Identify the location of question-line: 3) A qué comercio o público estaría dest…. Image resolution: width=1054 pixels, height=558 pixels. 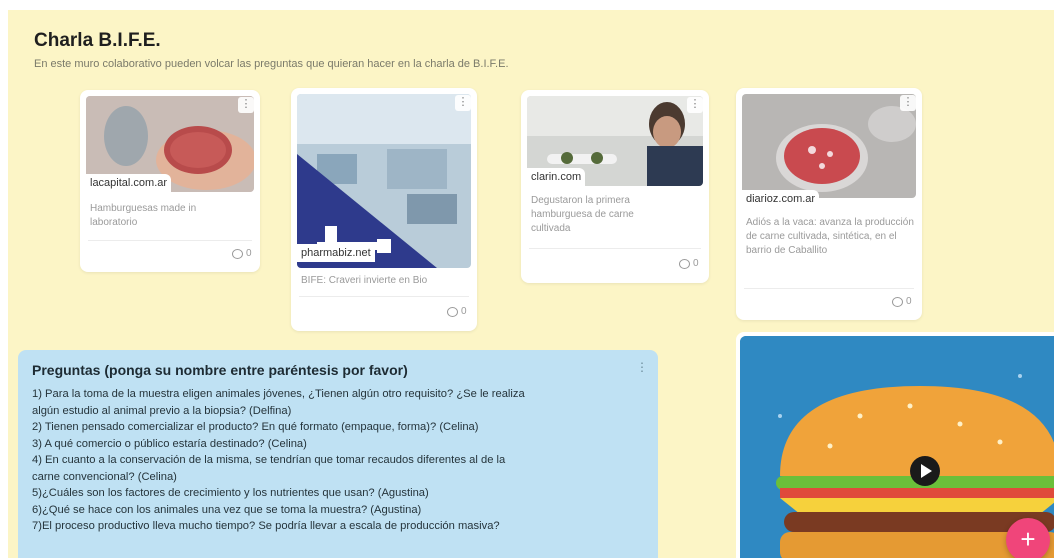
(169, 443).